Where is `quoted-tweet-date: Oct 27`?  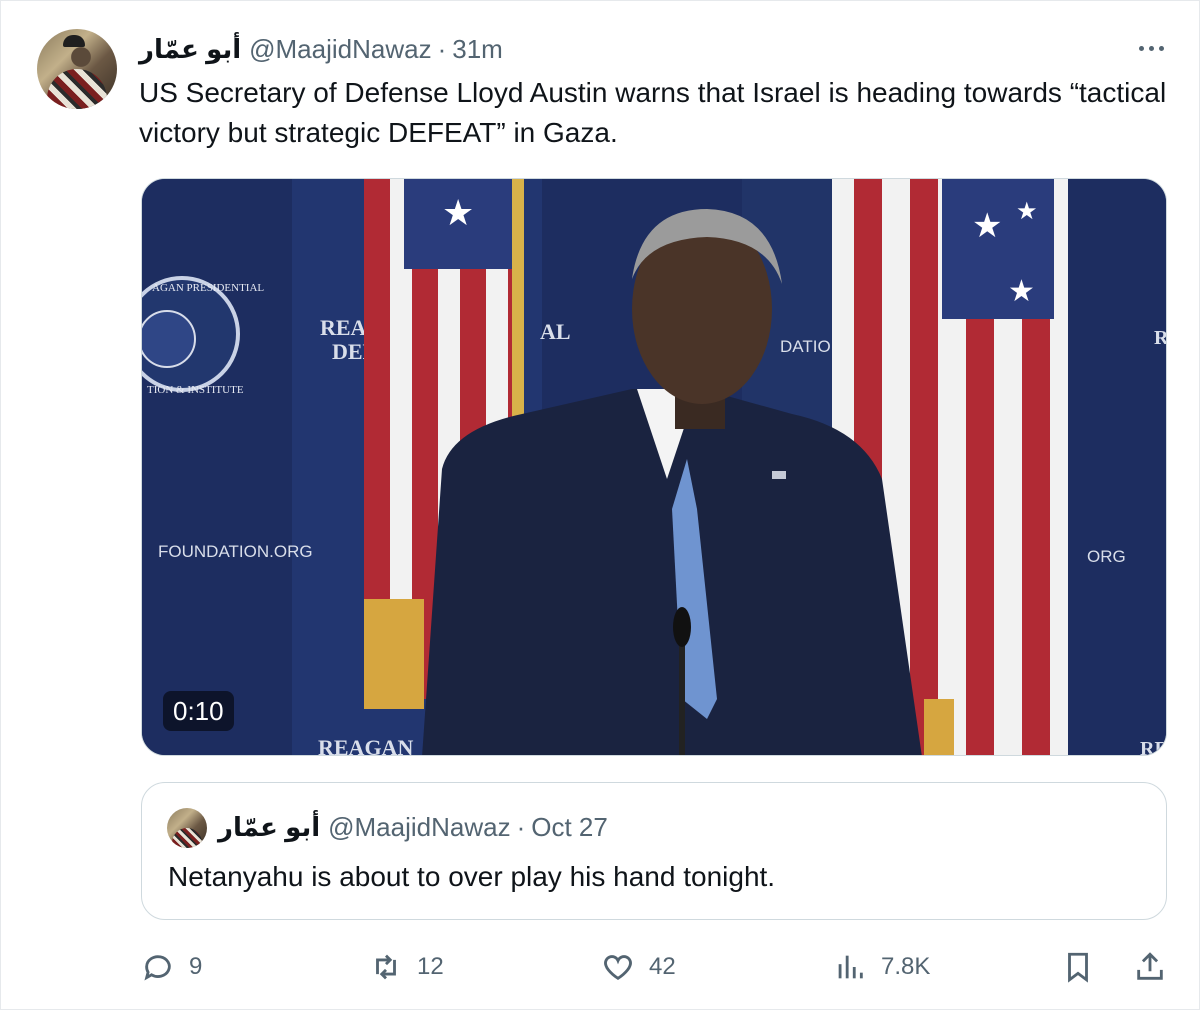
quoted-tweet-date: Oct 27 is located at coordinates (569, 827).